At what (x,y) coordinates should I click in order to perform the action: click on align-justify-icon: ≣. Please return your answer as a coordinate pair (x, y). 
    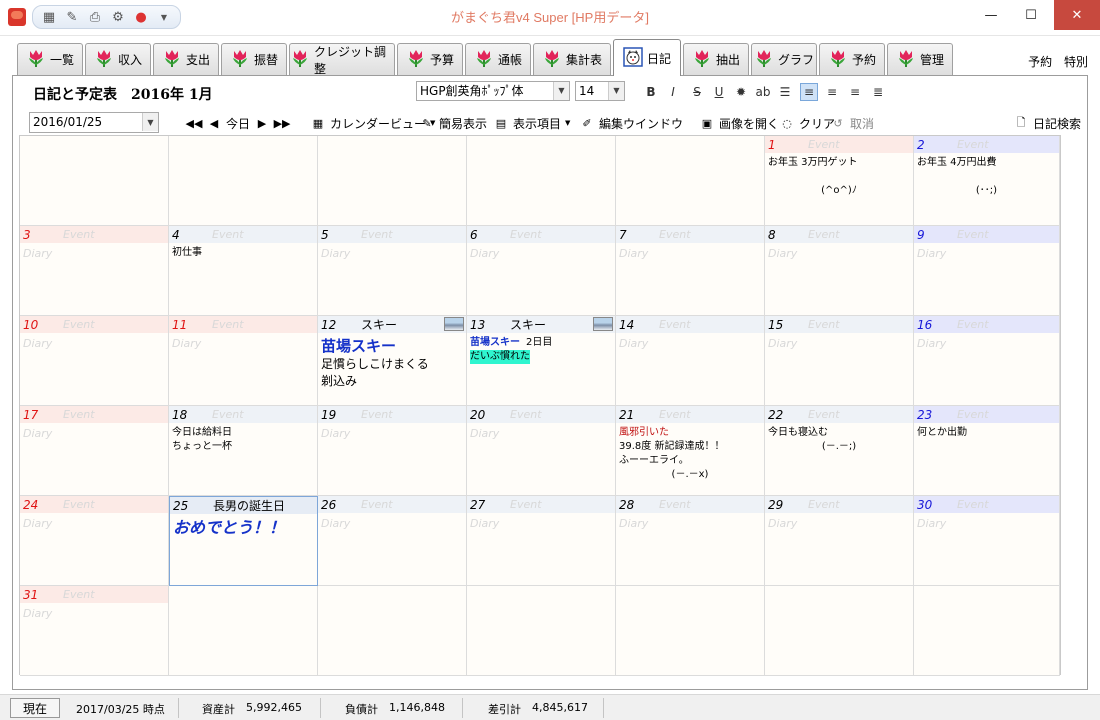
    Looking at the image, I should click on (878, 92).